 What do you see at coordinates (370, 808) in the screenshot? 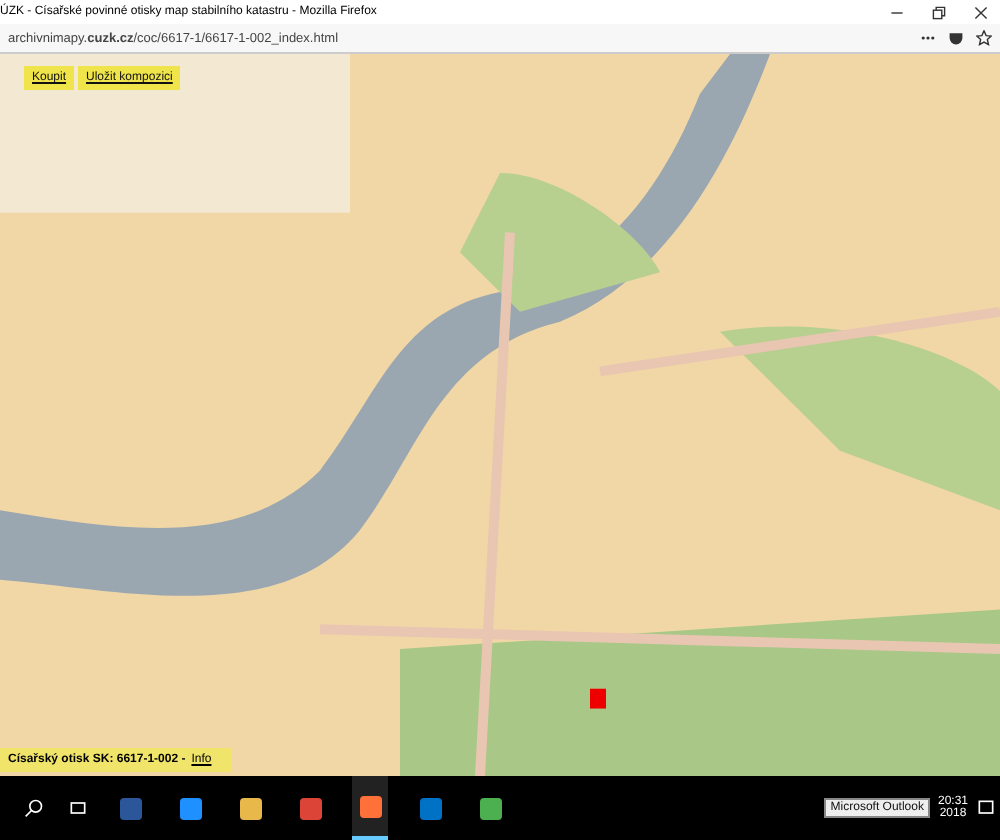
I see `taskbar-app-icon` at bounding box center [370, 808].